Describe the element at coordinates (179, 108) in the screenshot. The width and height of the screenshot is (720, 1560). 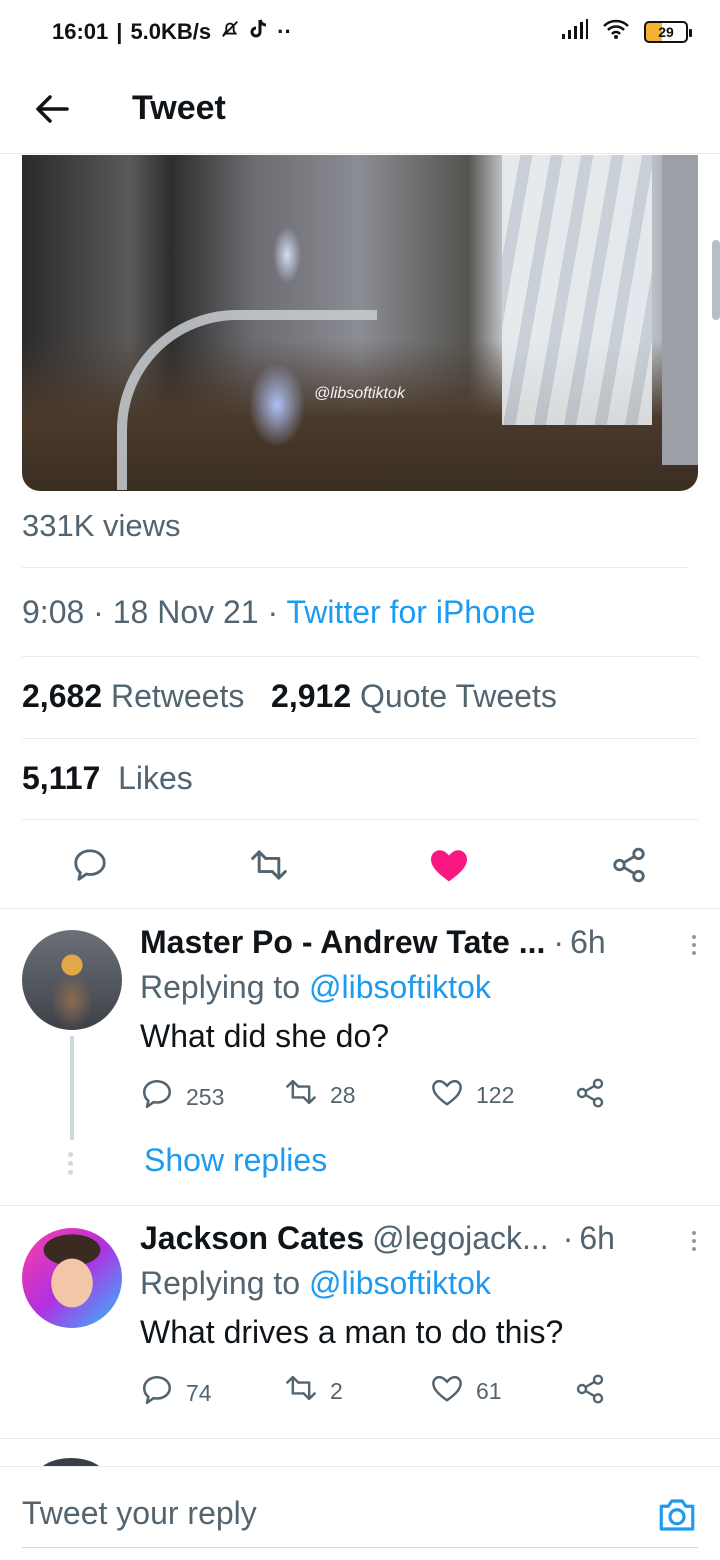
I see `page-title: Tweet` at that location.